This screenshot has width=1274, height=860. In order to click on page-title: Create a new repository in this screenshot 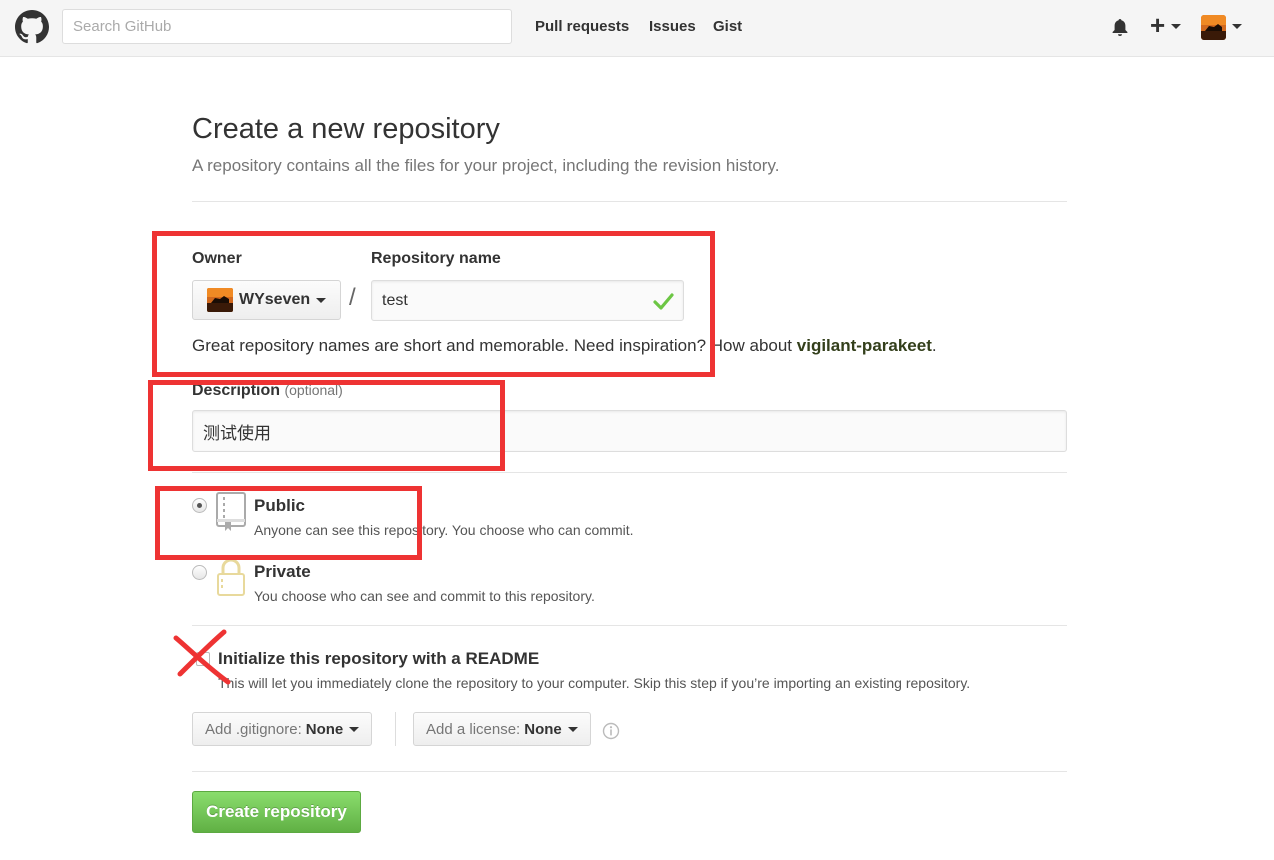, I will do `click(346, 129)`.